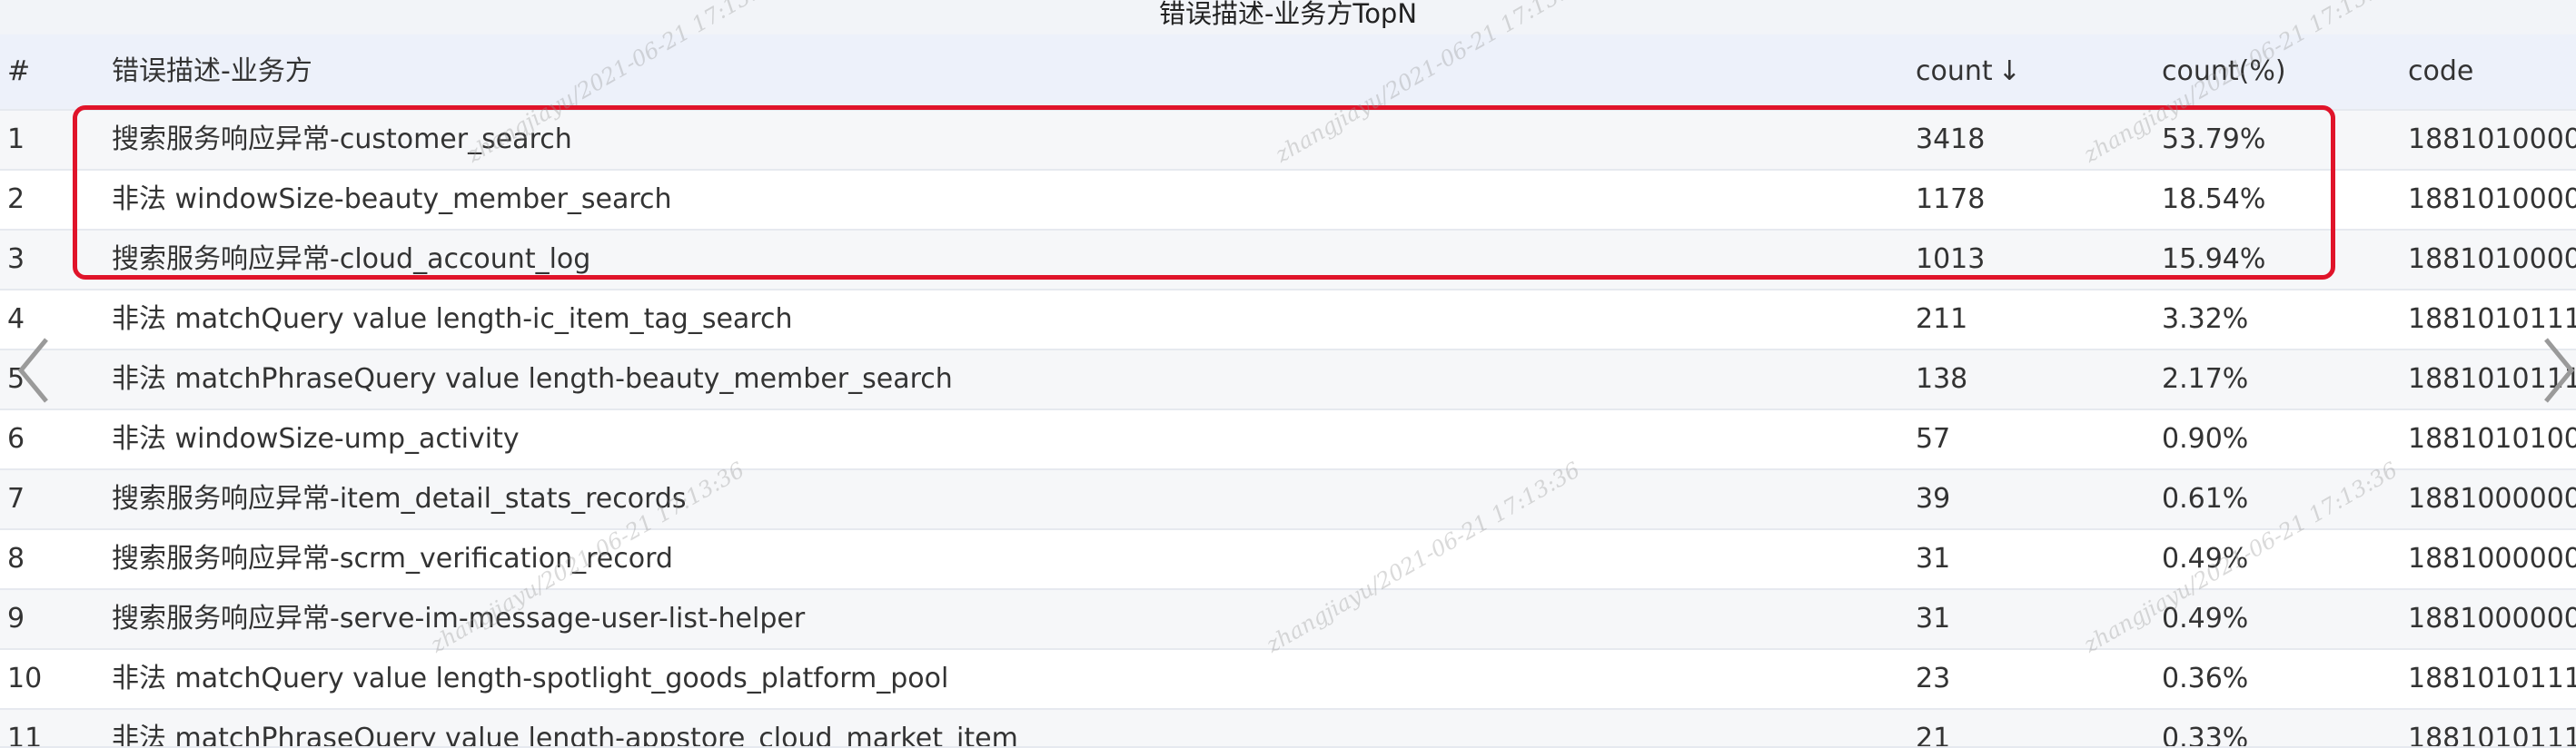 Image resolution: width=2576 pixels, height=748 pixels. Describe the element at coordinates (2205, 678) in the screenshot. I see `row-count-pct: 0.36%` at that location.